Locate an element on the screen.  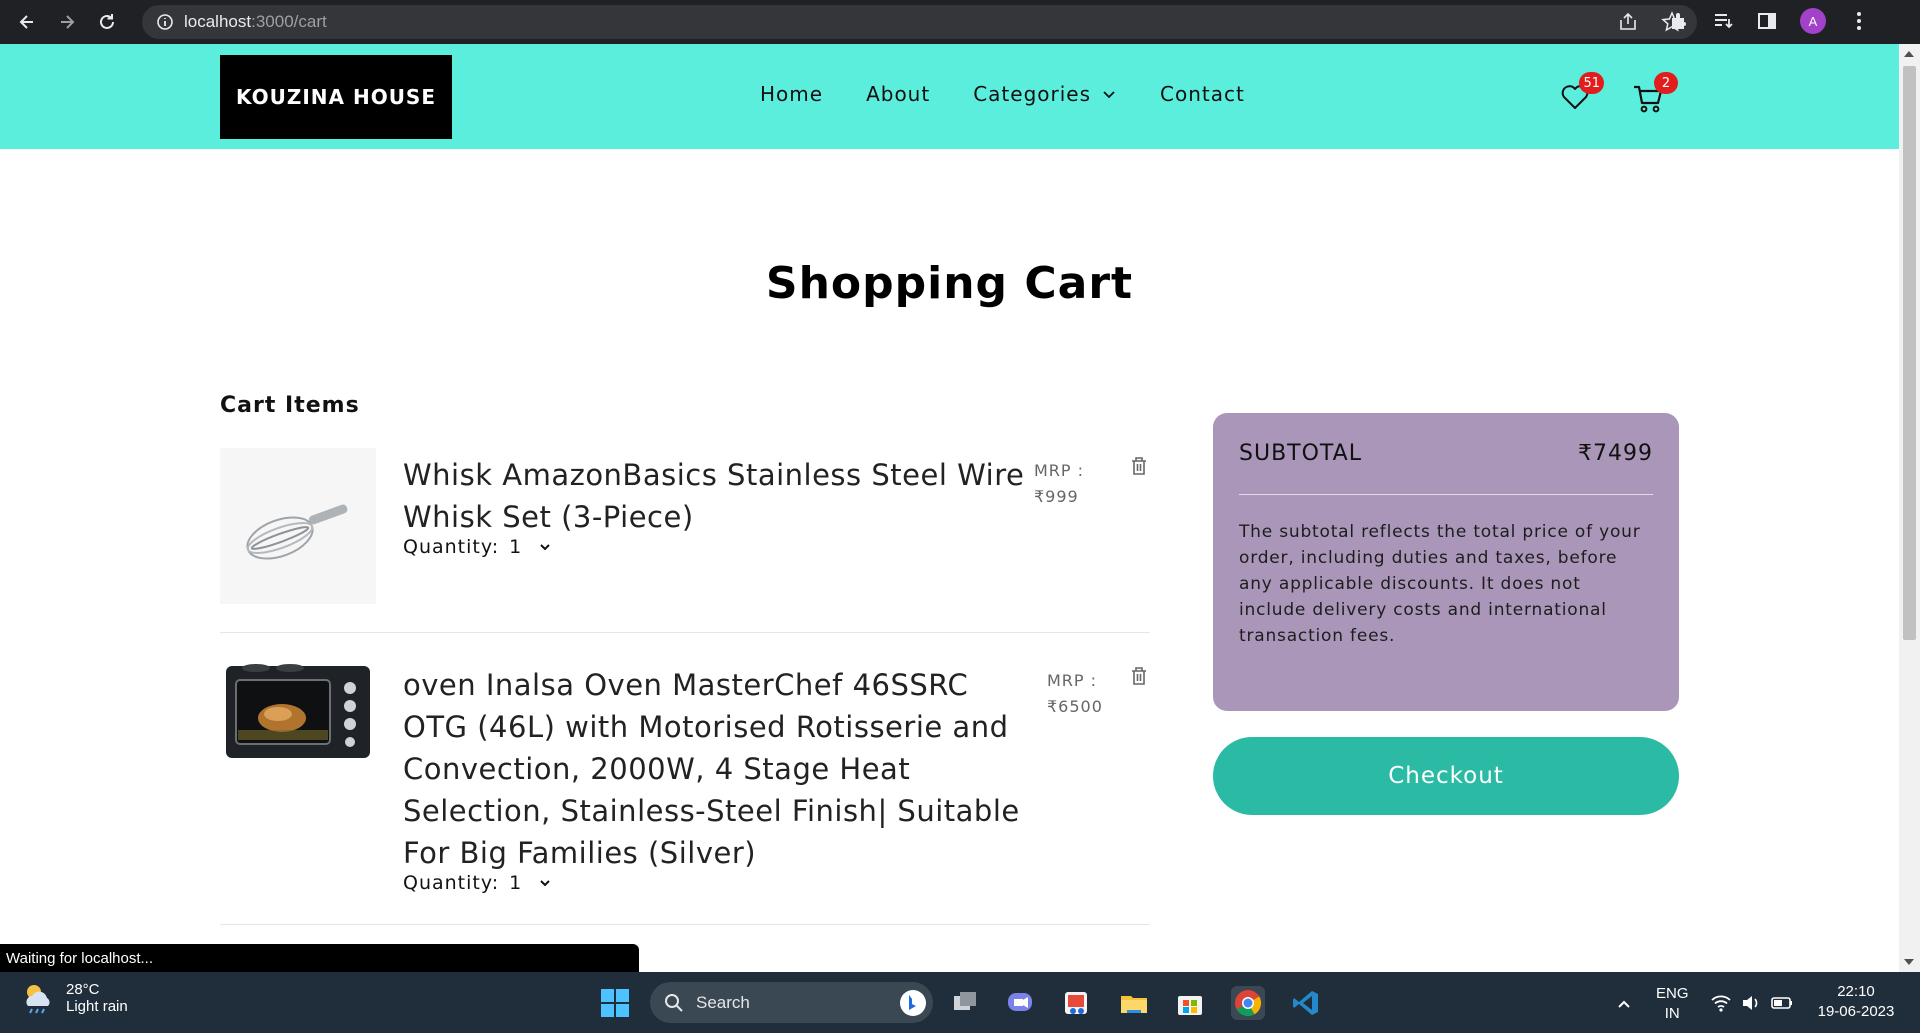
scroll-up-icon is located at coordinates (1909, 54).